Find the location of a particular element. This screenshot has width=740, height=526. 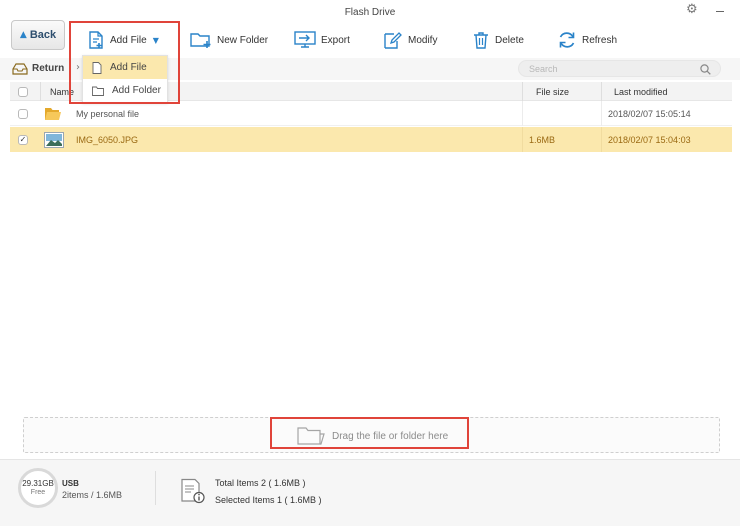

minimize-icon is located at coordinates (720, 11).